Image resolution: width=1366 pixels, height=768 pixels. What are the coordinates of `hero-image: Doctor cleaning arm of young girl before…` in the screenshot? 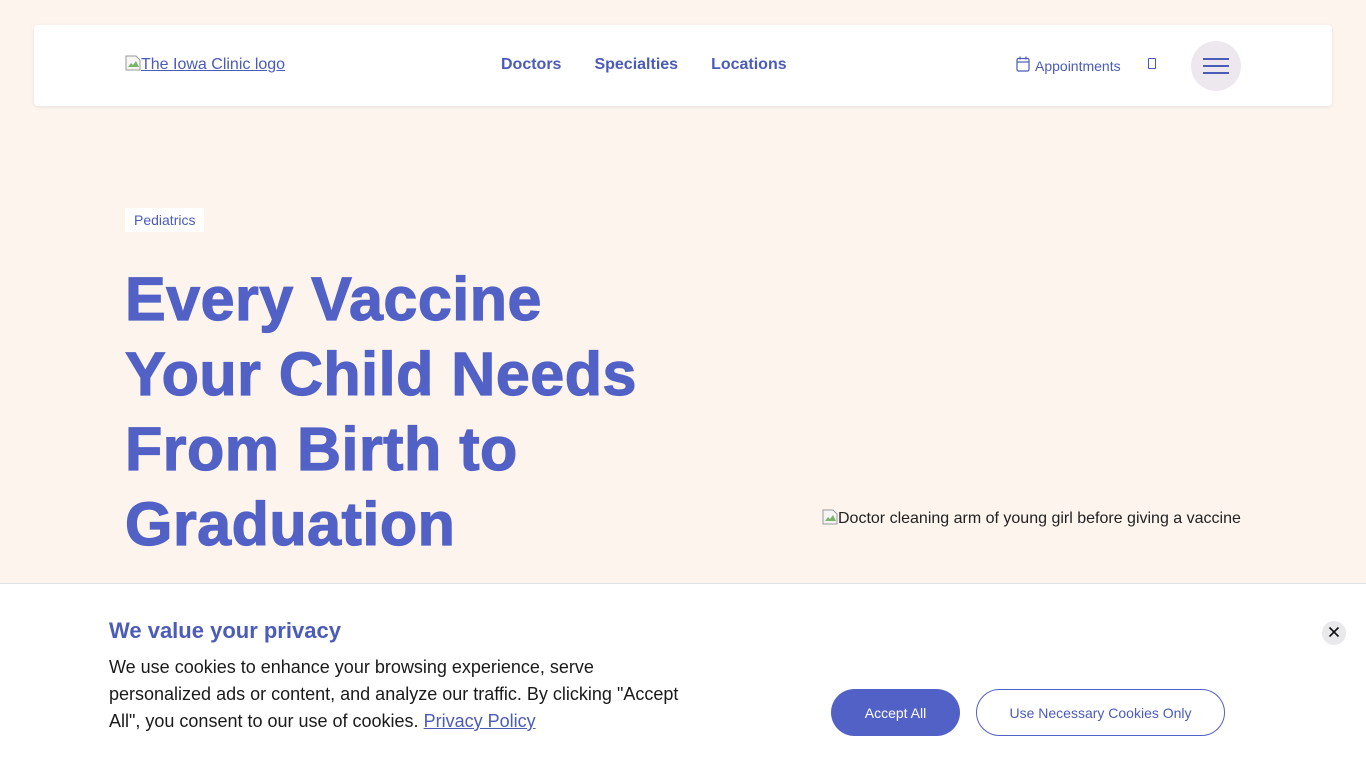 It's located at (1031, 519).